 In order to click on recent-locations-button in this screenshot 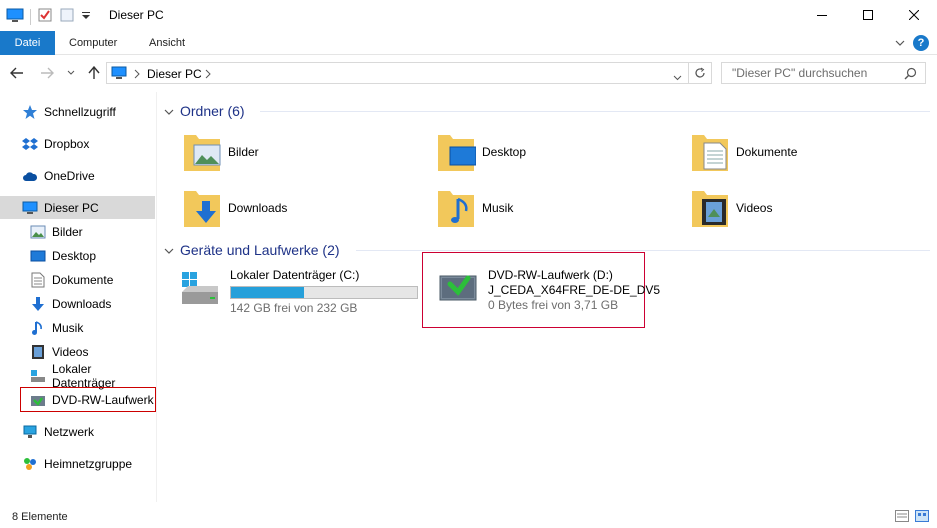, I will do `click(71, 73)`.